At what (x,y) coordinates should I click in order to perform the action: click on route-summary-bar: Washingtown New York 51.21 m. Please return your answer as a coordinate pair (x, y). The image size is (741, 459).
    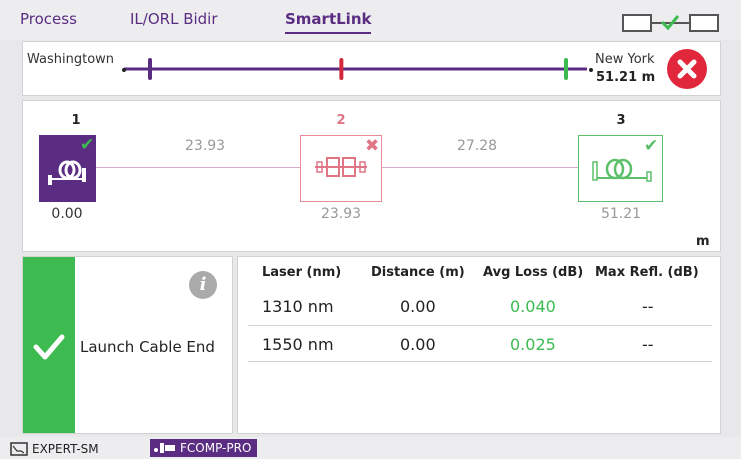
    Looking at the image, I should click on (371, 68).